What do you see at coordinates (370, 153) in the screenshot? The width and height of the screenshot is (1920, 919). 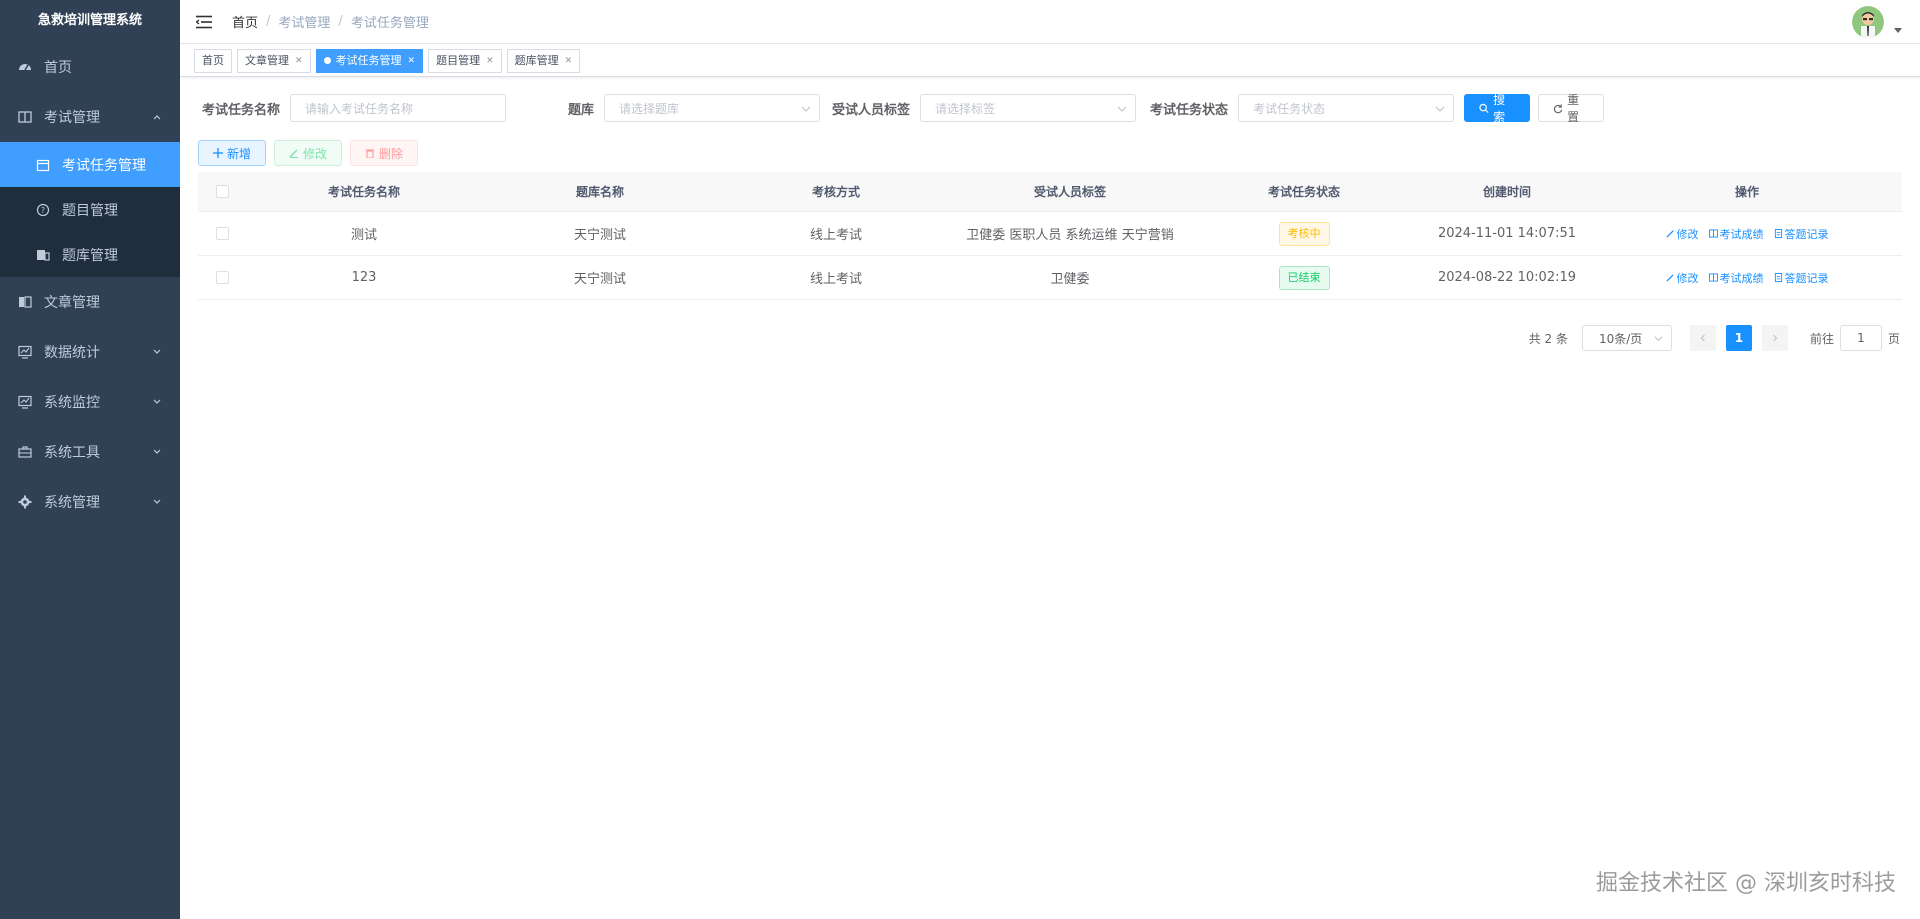 I see `trash-icon` at bounding box center [370, 153].